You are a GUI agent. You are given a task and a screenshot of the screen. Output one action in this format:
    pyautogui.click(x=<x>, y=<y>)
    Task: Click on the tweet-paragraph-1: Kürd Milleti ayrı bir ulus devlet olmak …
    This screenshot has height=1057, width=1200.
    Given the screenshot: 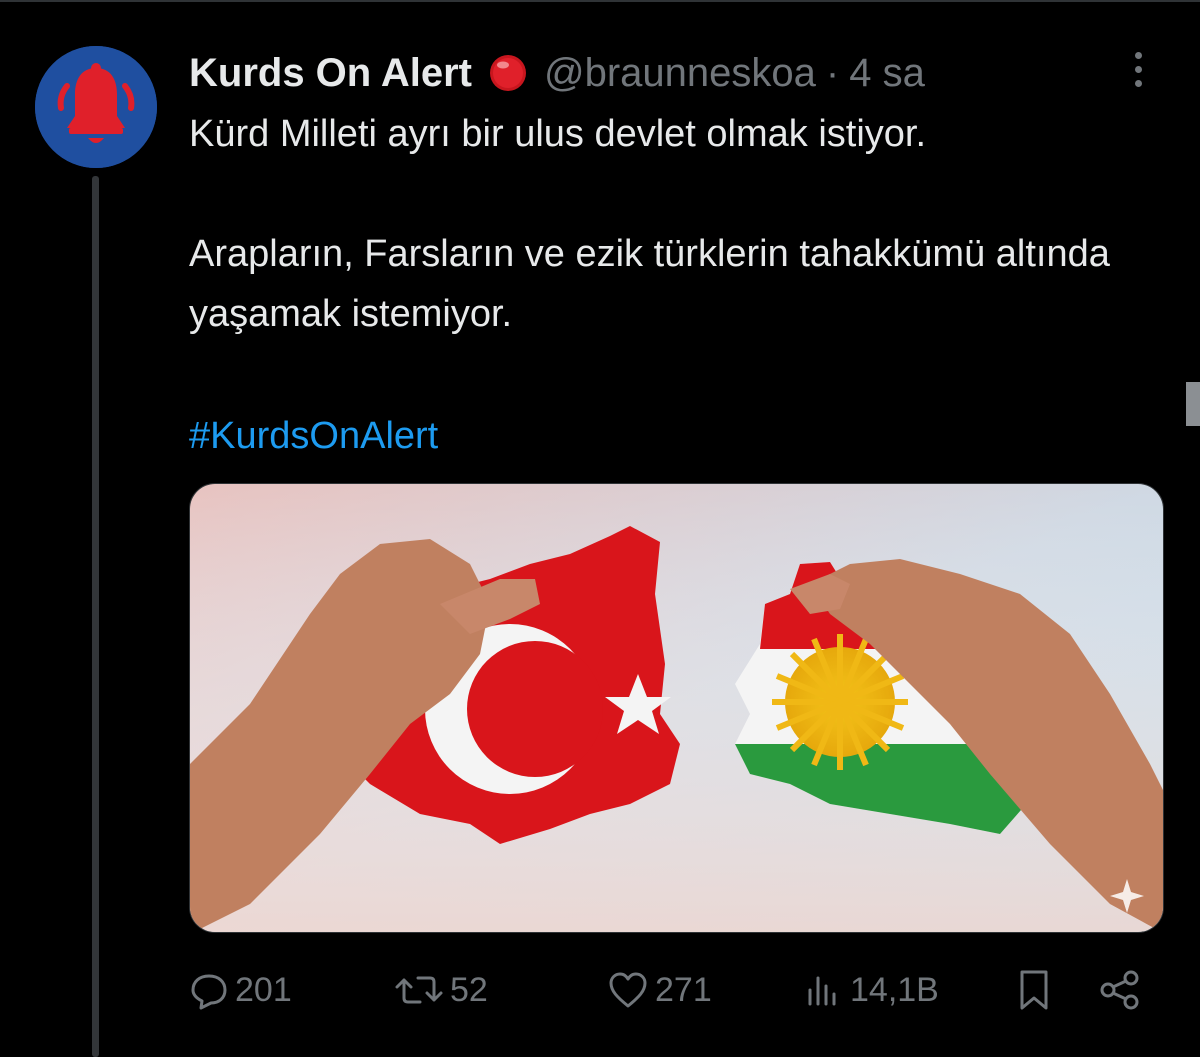 What is the action you would take?
    pyautogui.click(x=558, y=134)
    